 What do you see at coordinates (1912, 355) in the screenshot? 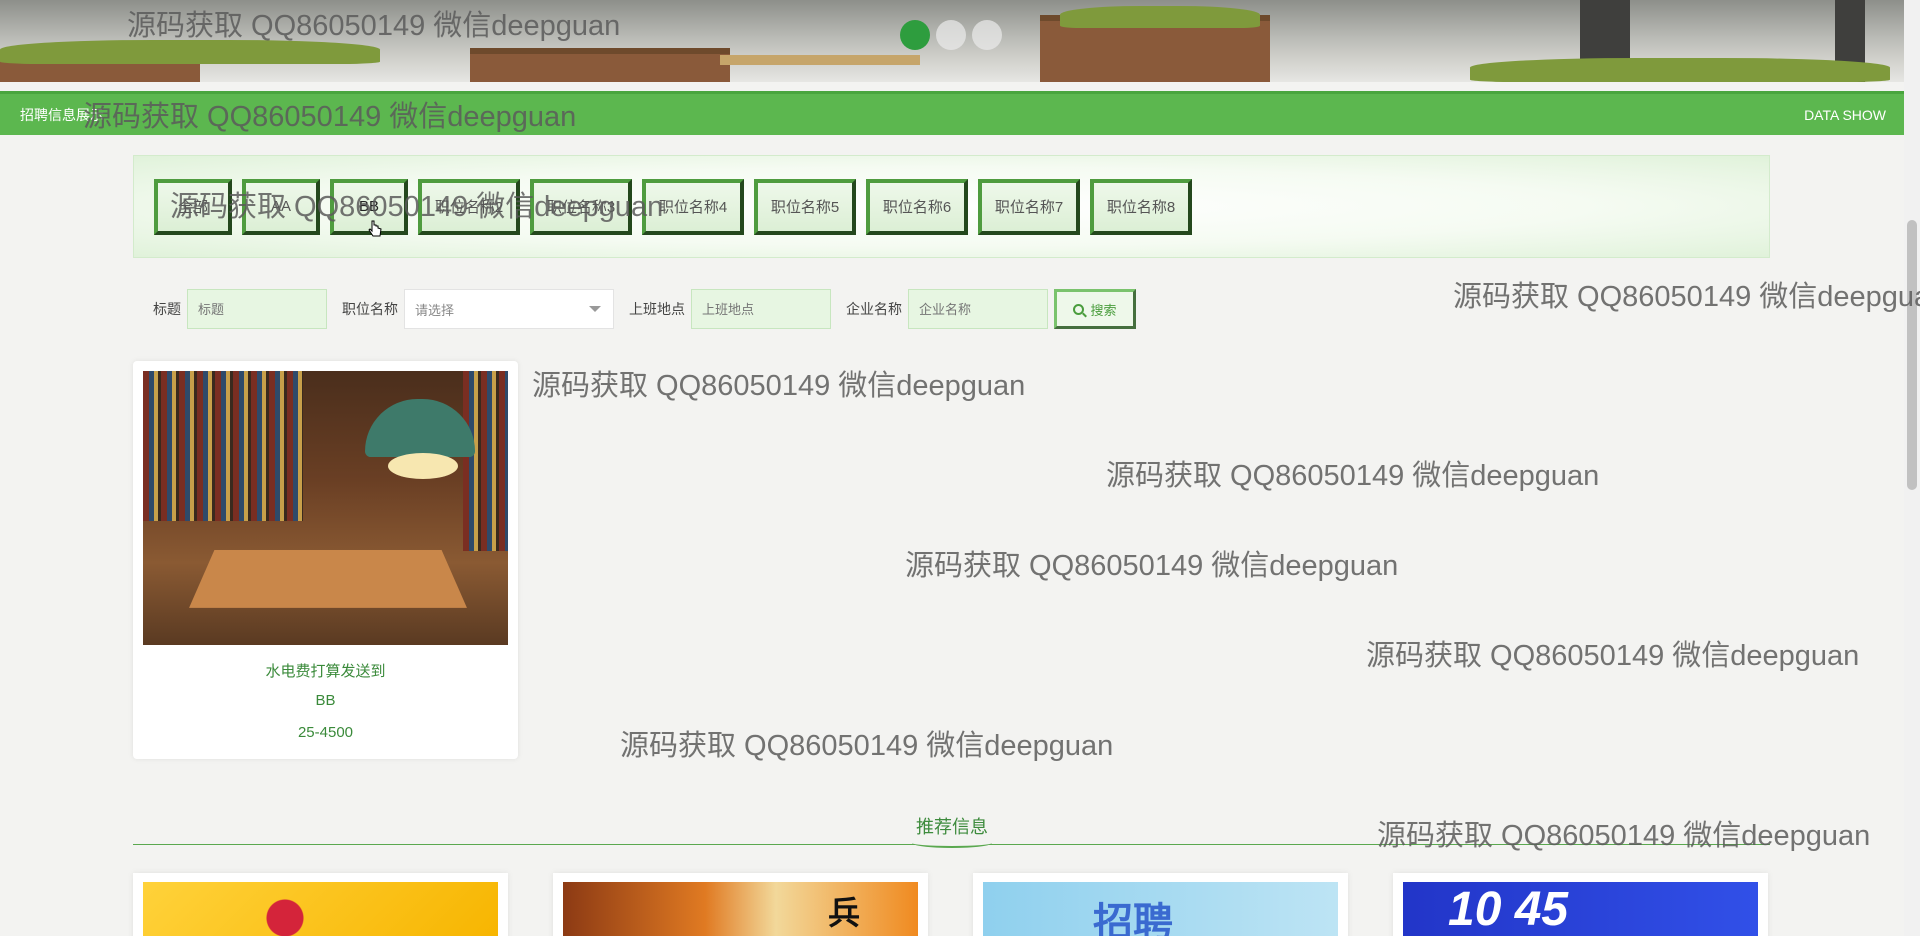
I see `scrollbar-thumb` at bounding box center [1912, 355].